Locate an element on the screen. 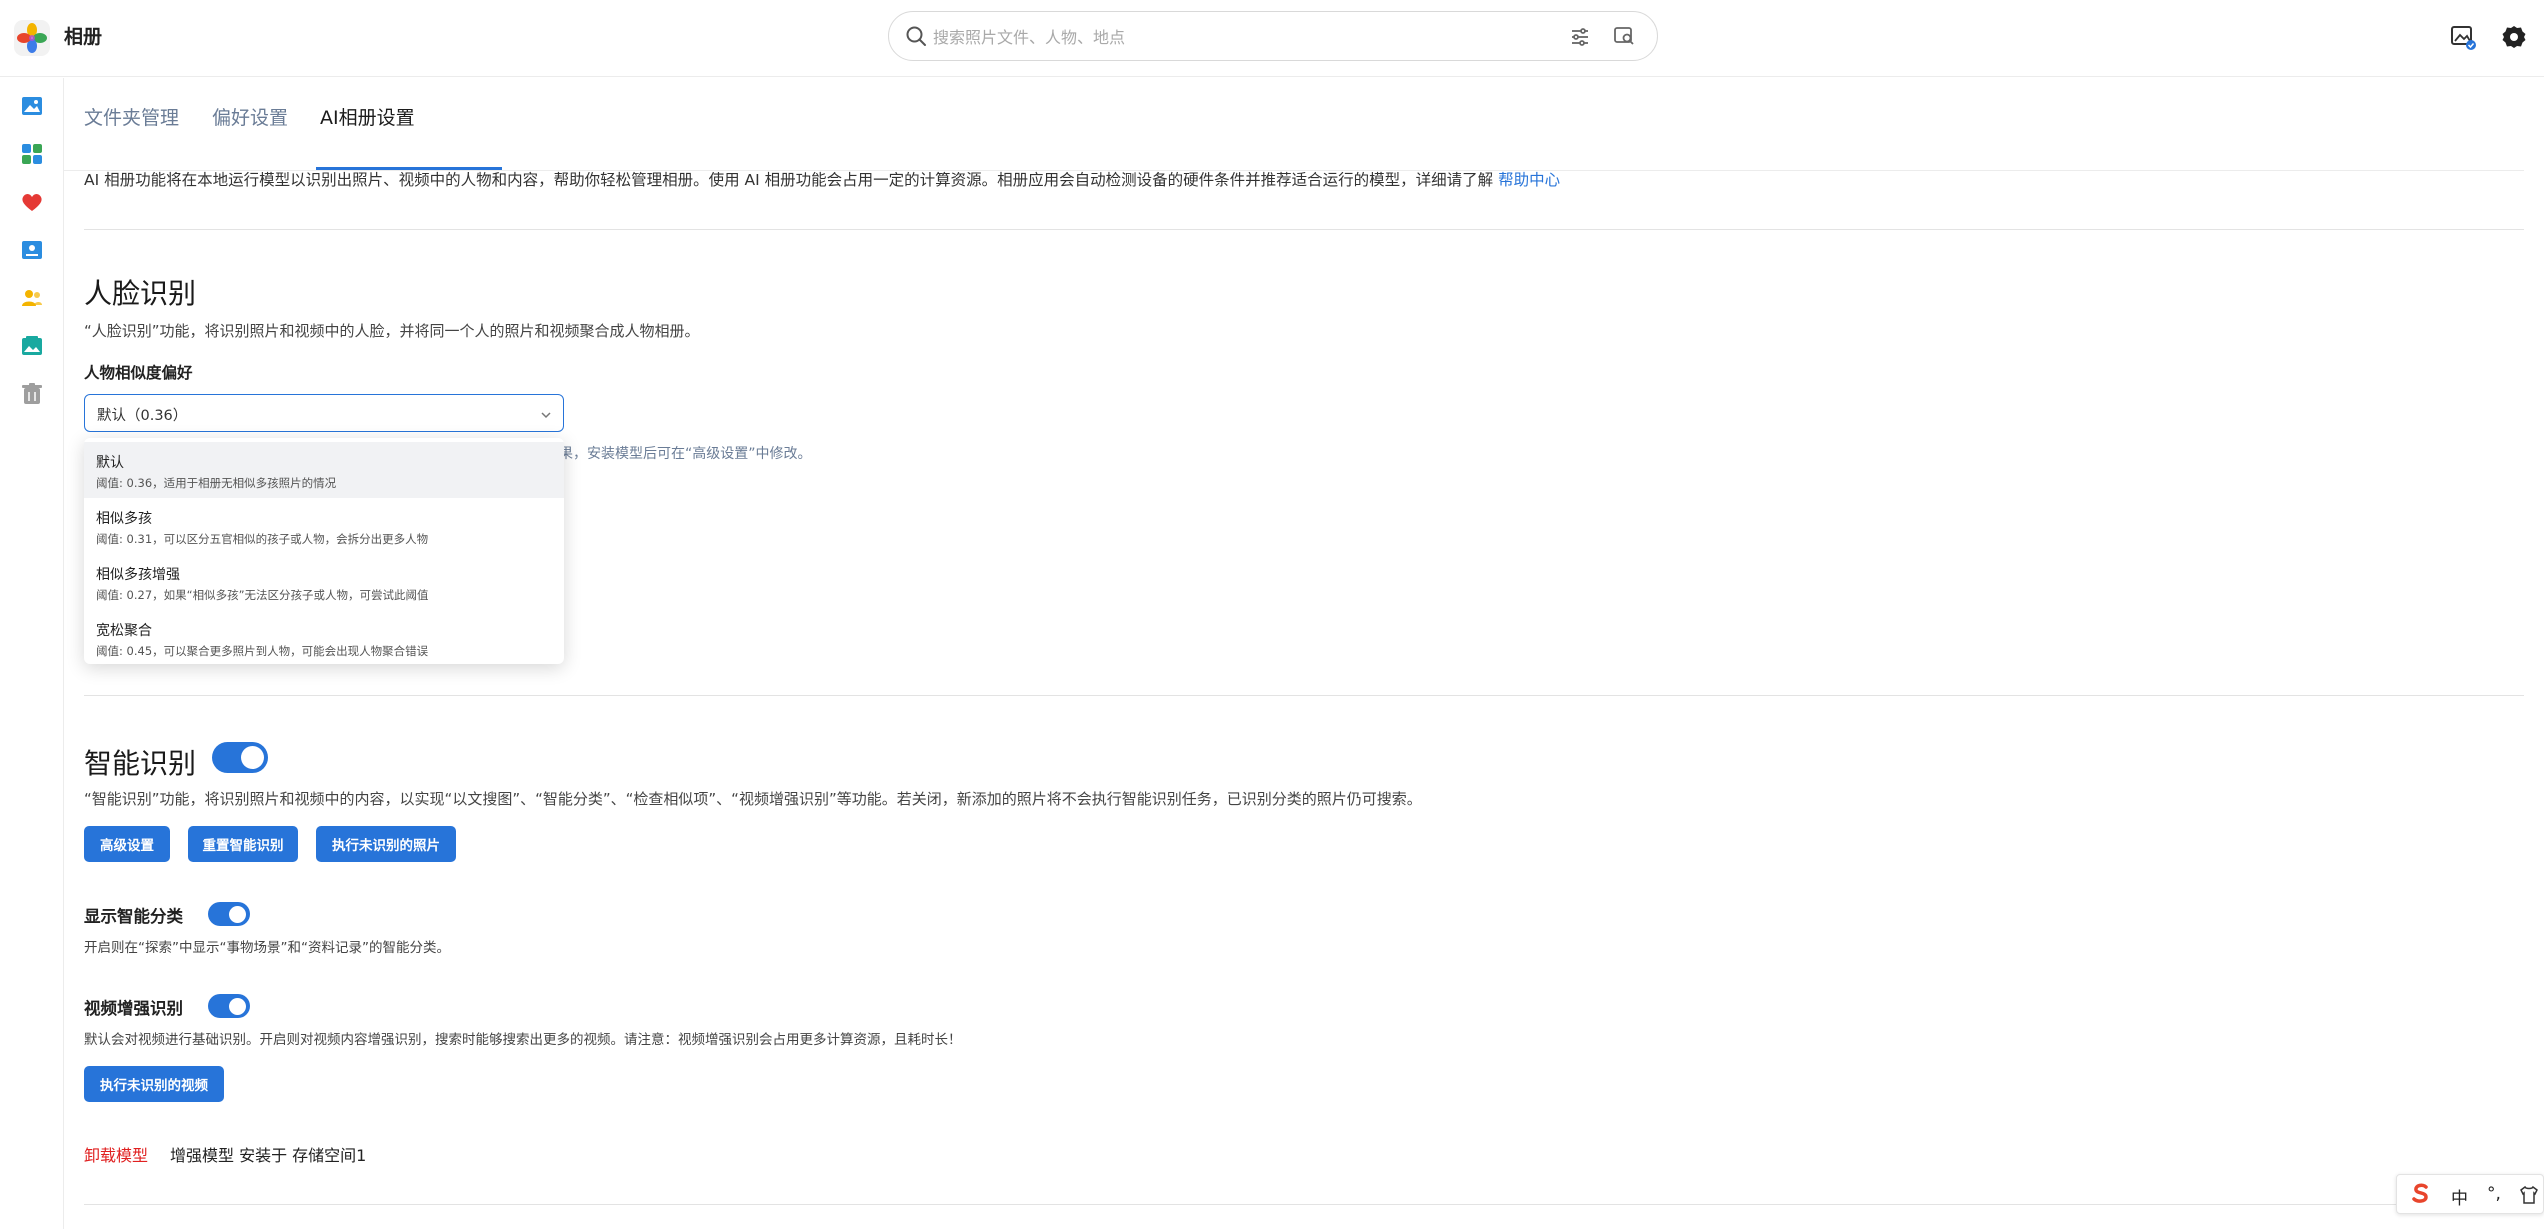 This screenshot has width=2544, height=1229. places-icon is located at coordinates (32, 345).